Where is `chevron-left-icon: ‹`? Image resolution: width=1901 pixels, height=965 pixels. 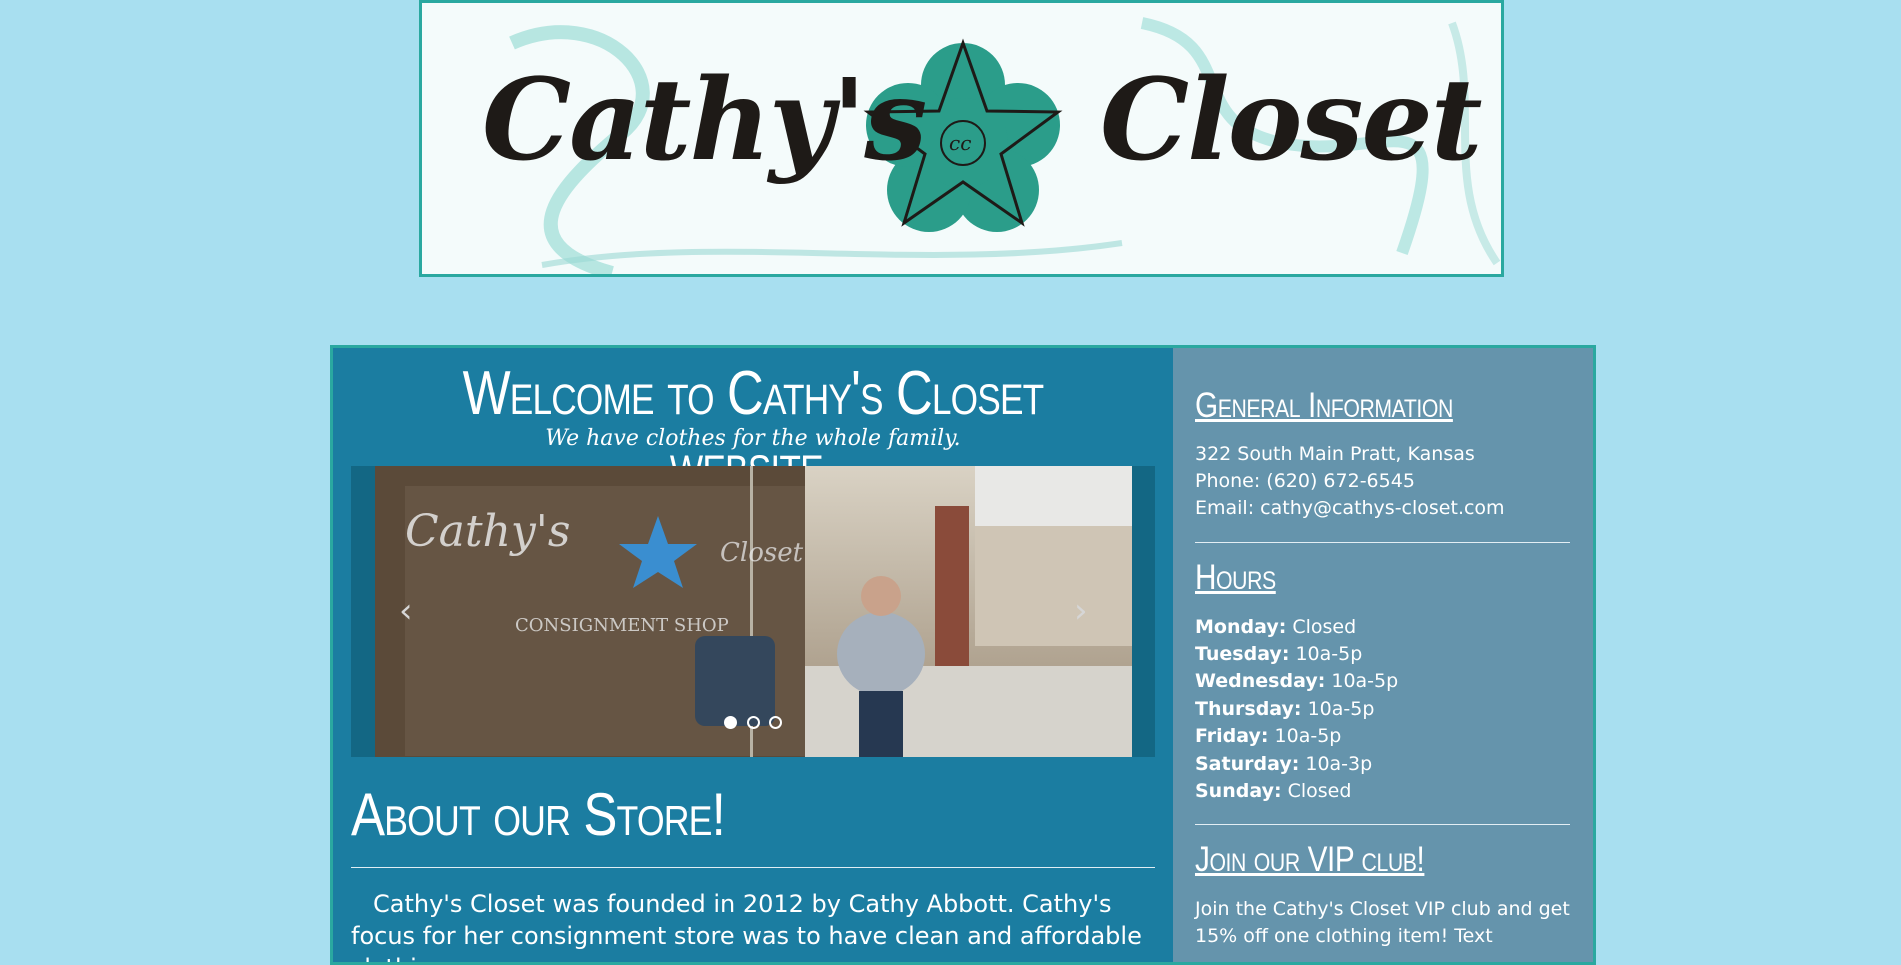
chevron-left-icon: ‹ is located at coordinates (406, 611).